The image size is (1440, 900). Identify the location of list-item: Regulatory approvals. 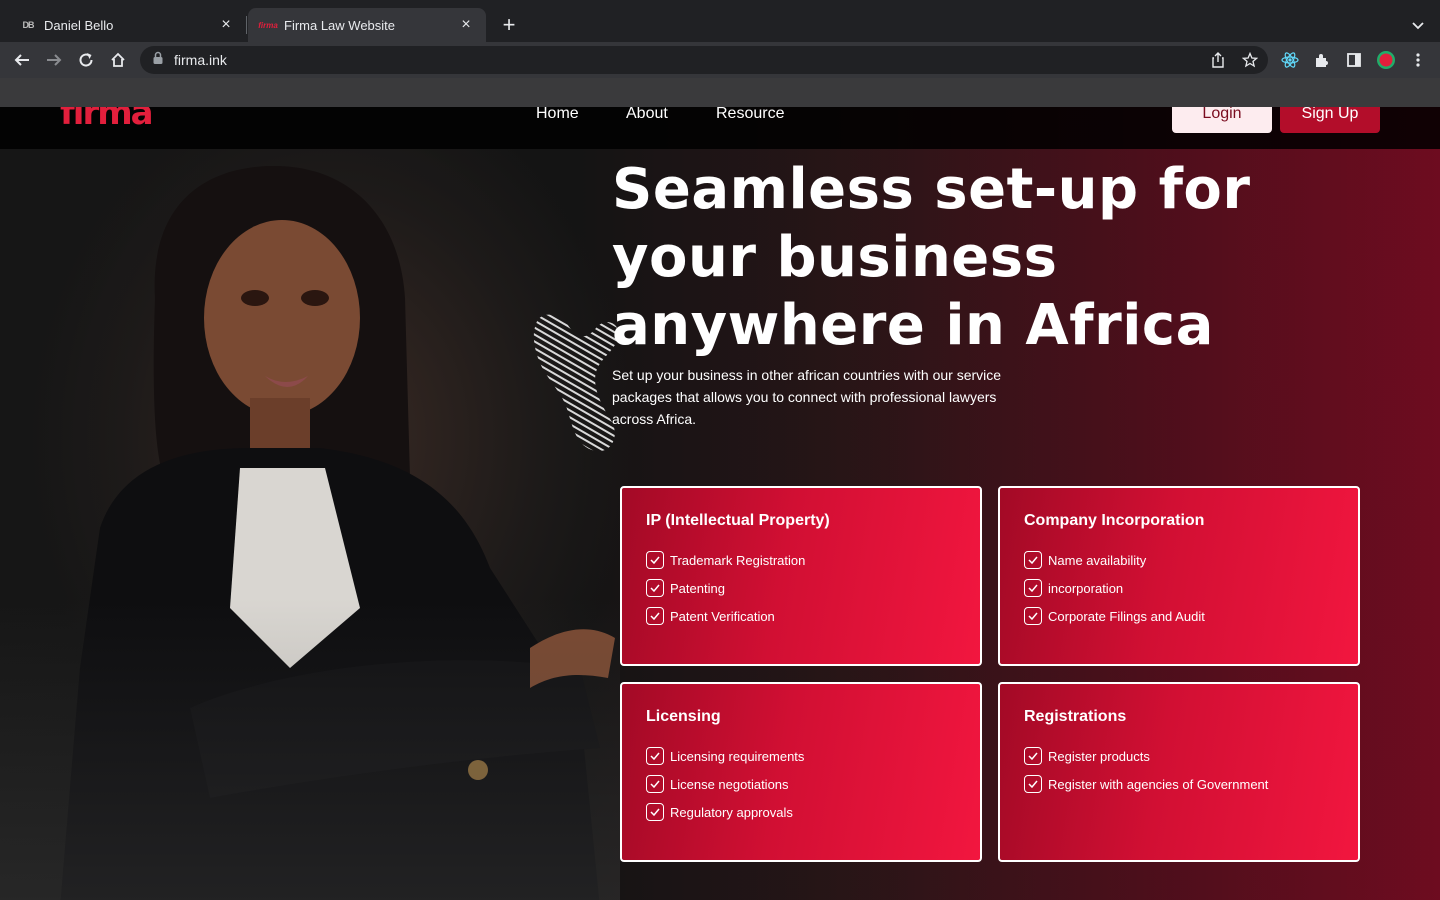
(801, 812).